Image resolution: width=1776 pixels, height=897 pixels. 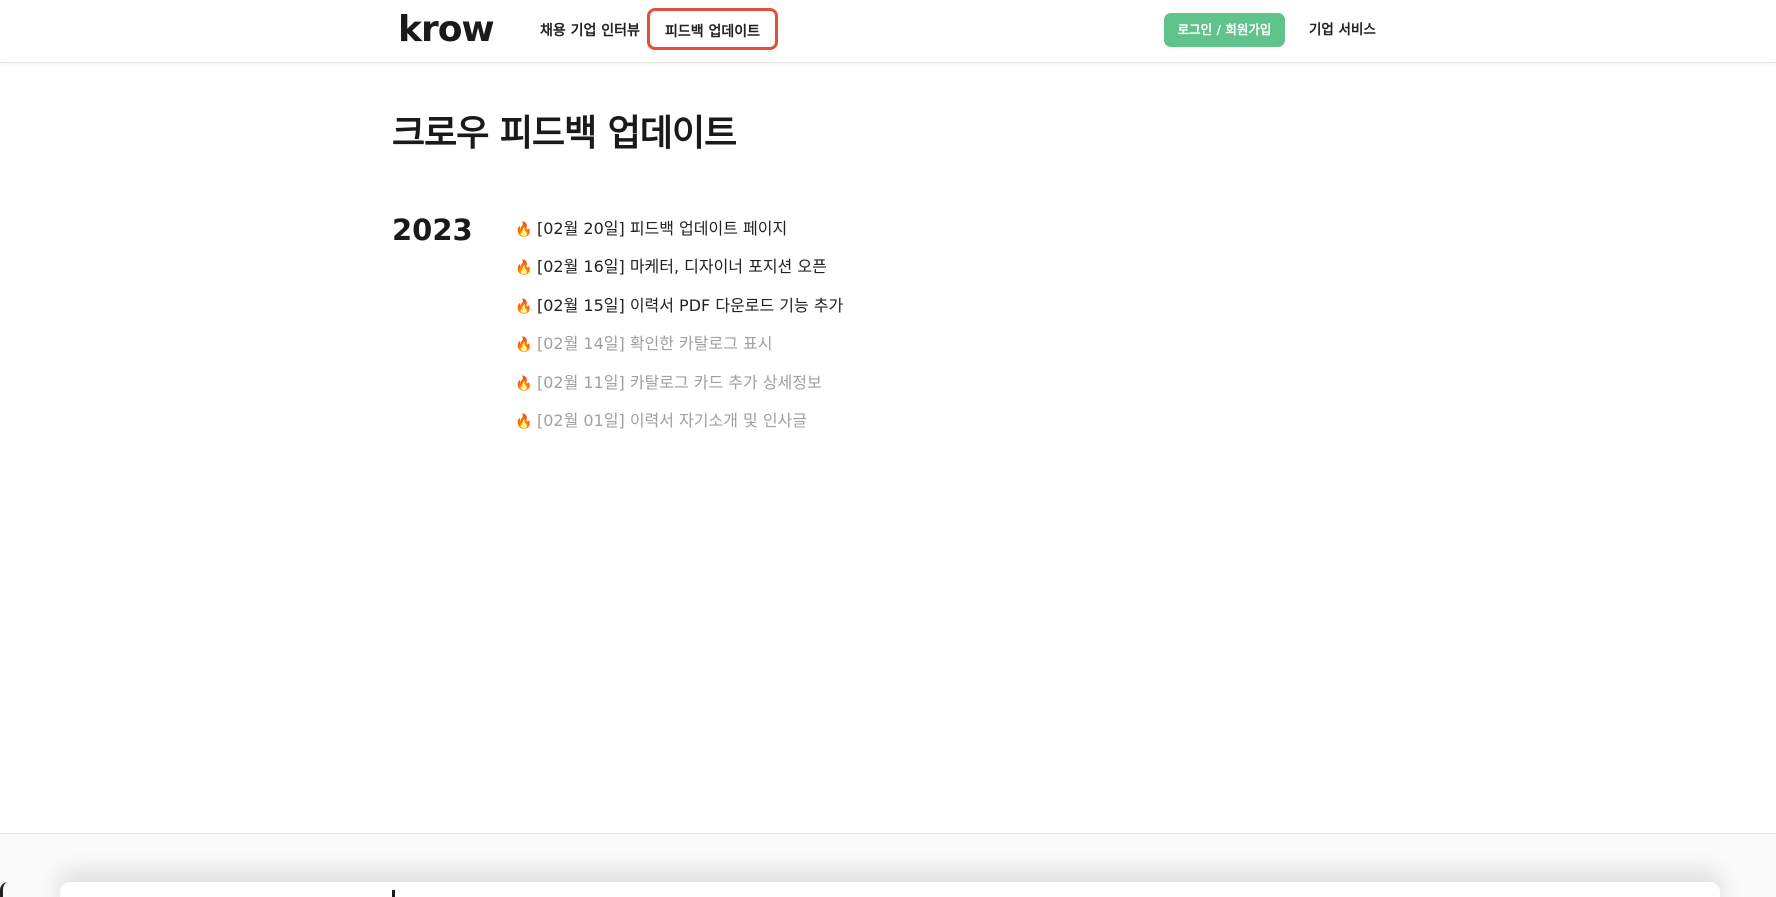 What do you see at coordinates (690, 305) in the screenshot?
I see `update-item-label: [02월 15일] 이력서 PDF 다운로드 기능 추가` at bounding box center [690, 305].